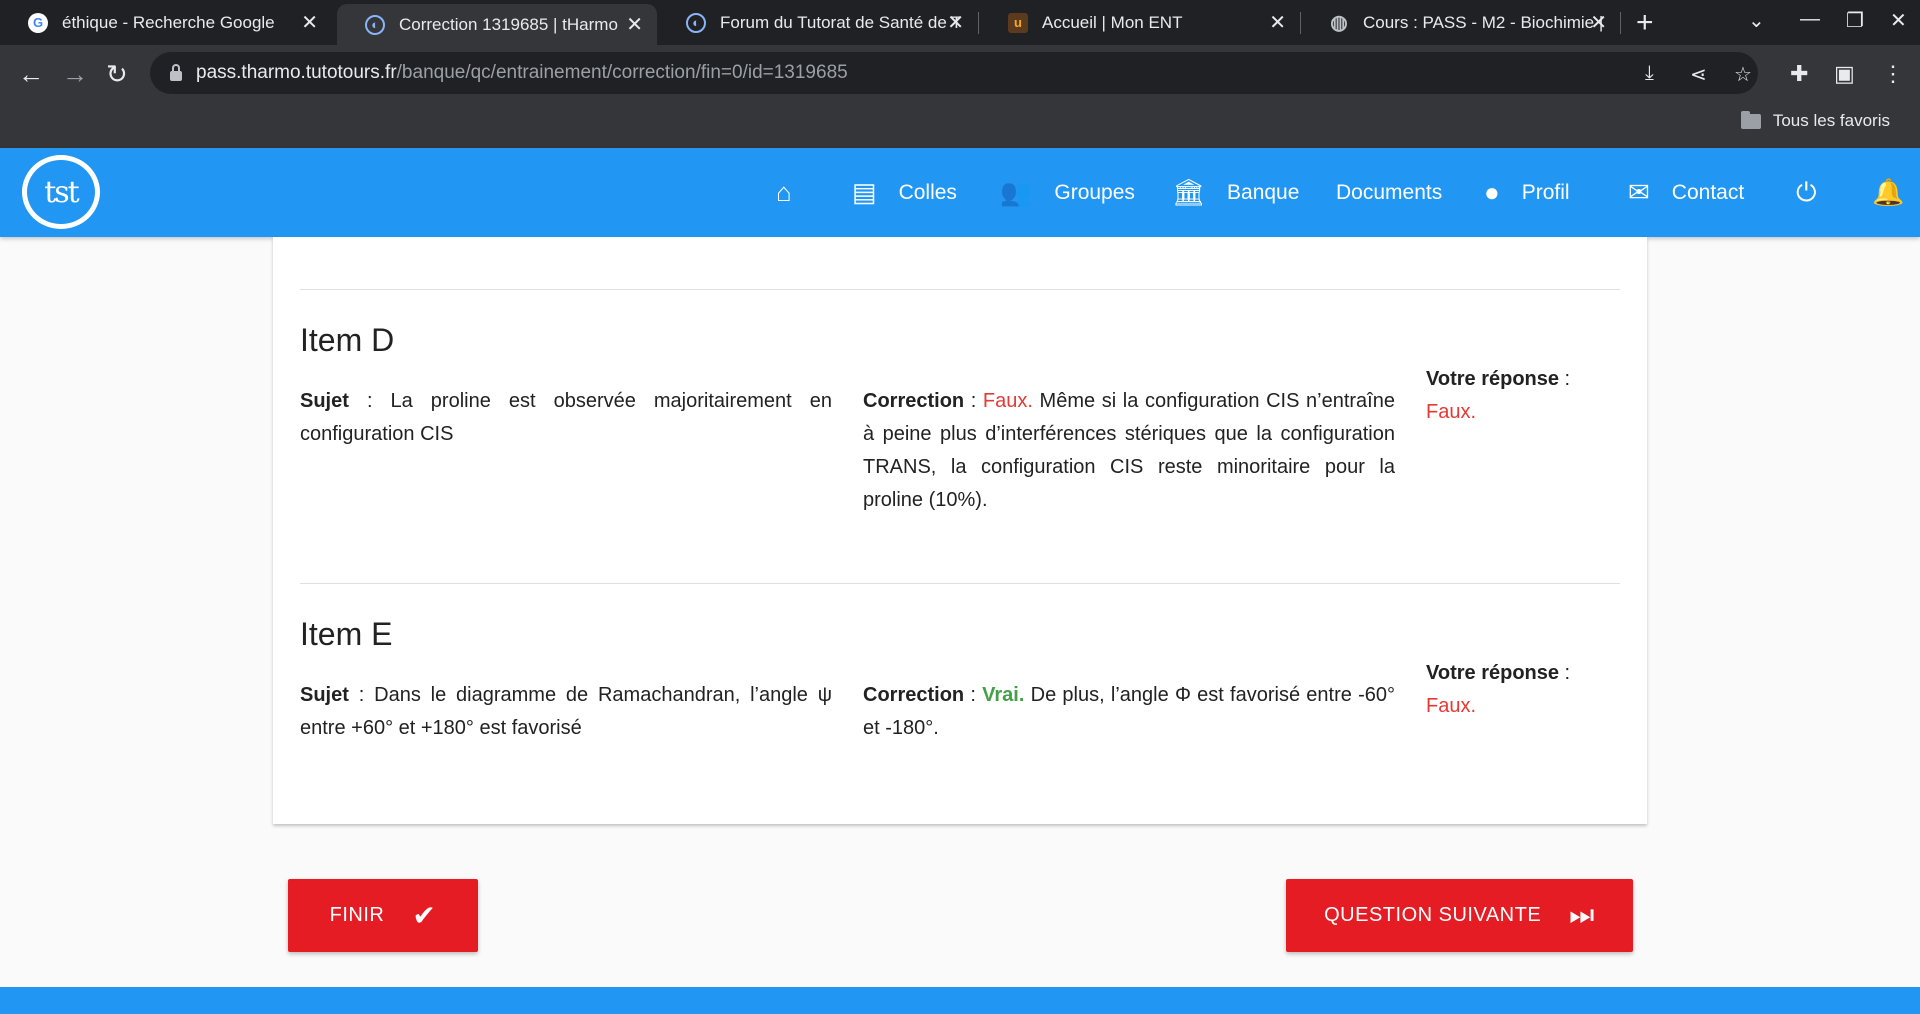  What do you see at coordinates (375, 24) in the screenshot?
I see `tharmo-icon: ◐` at bounding box center [375, 24].